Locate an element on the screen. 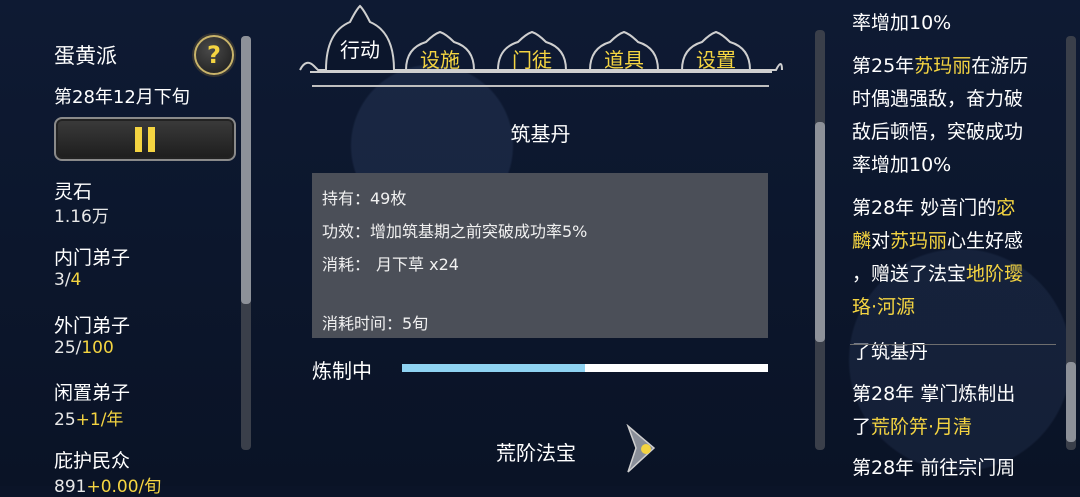 This screenshot has width=1080, height=497. stat-value-outer-disciples: 25/100 is located at coordinates (84, 348).